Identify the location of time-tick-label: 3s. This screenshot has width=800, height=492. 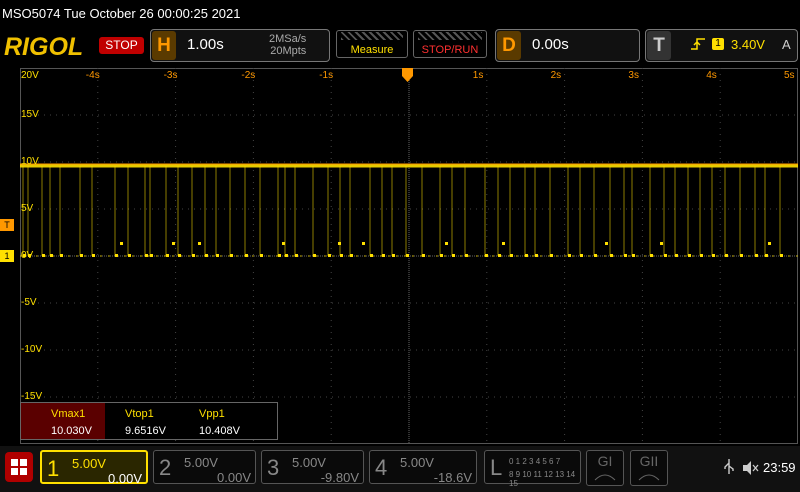
(633, 75).